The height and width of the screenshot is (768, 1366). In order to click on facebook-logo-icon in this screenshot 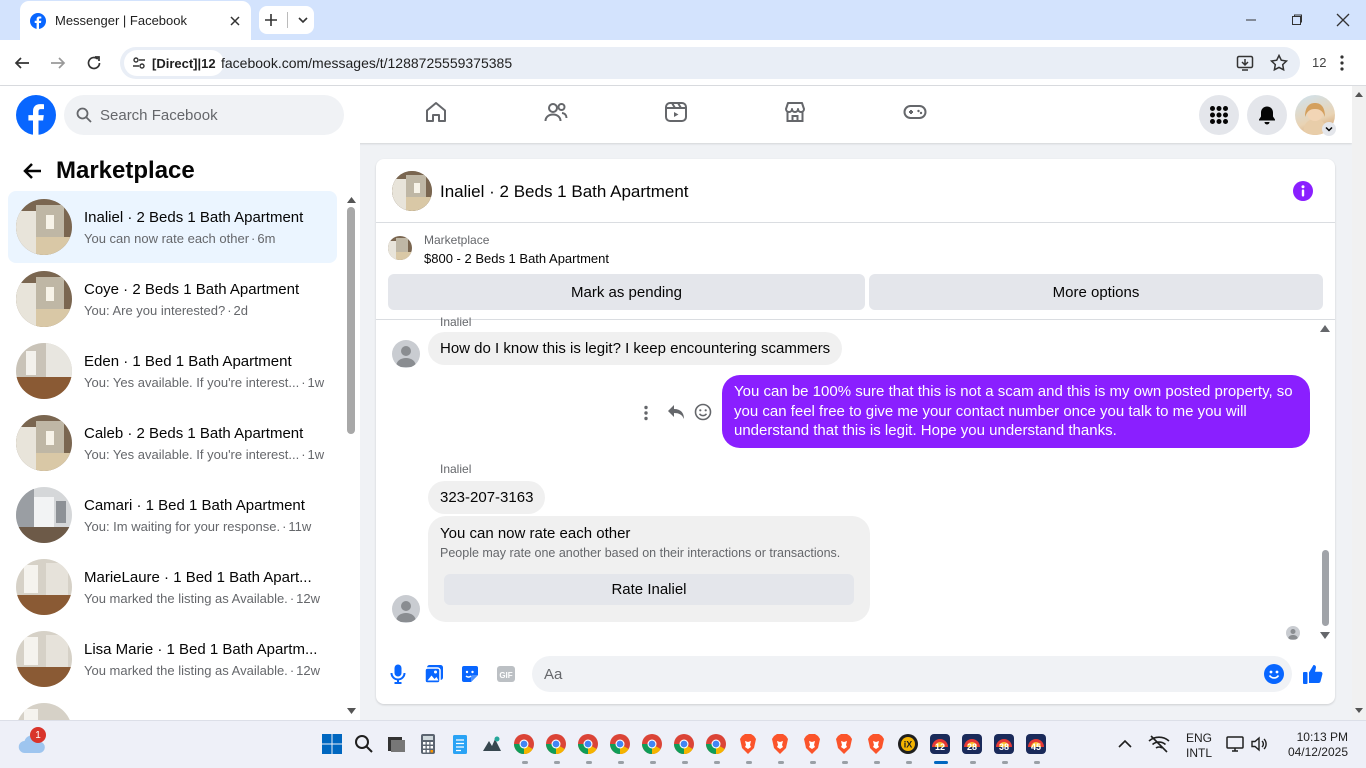, I will do `click(36, 115)`.